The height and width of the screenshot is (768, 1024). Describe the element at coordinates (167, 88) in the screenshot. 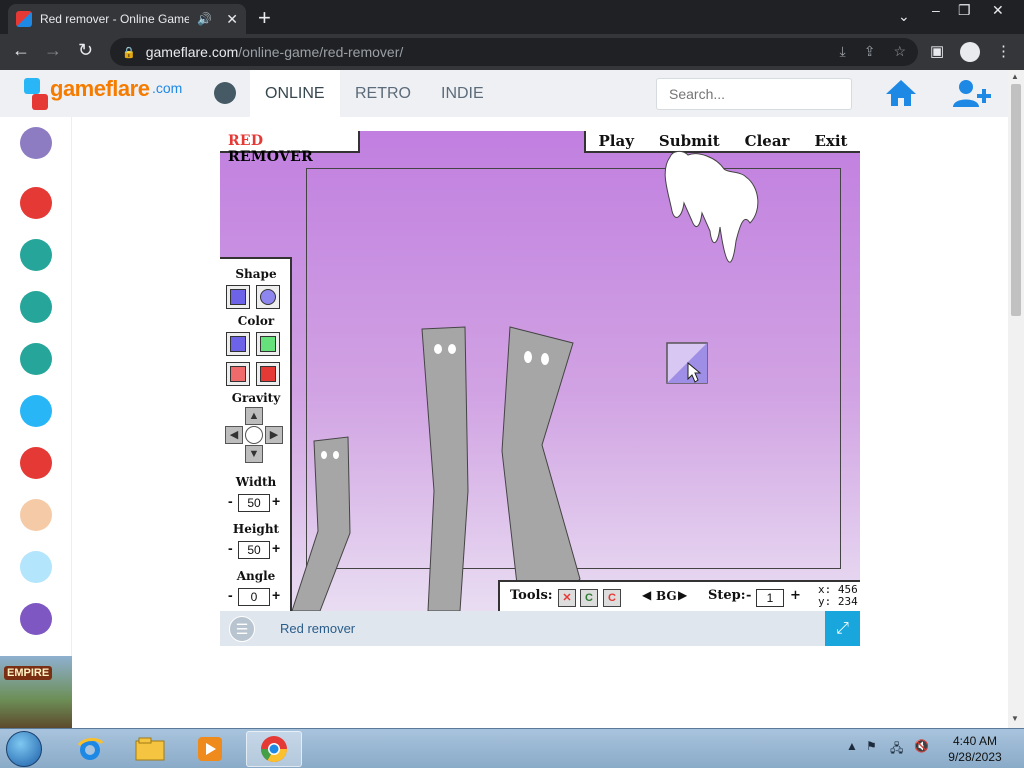

I see `site-logo-suffix: .com` at that location.